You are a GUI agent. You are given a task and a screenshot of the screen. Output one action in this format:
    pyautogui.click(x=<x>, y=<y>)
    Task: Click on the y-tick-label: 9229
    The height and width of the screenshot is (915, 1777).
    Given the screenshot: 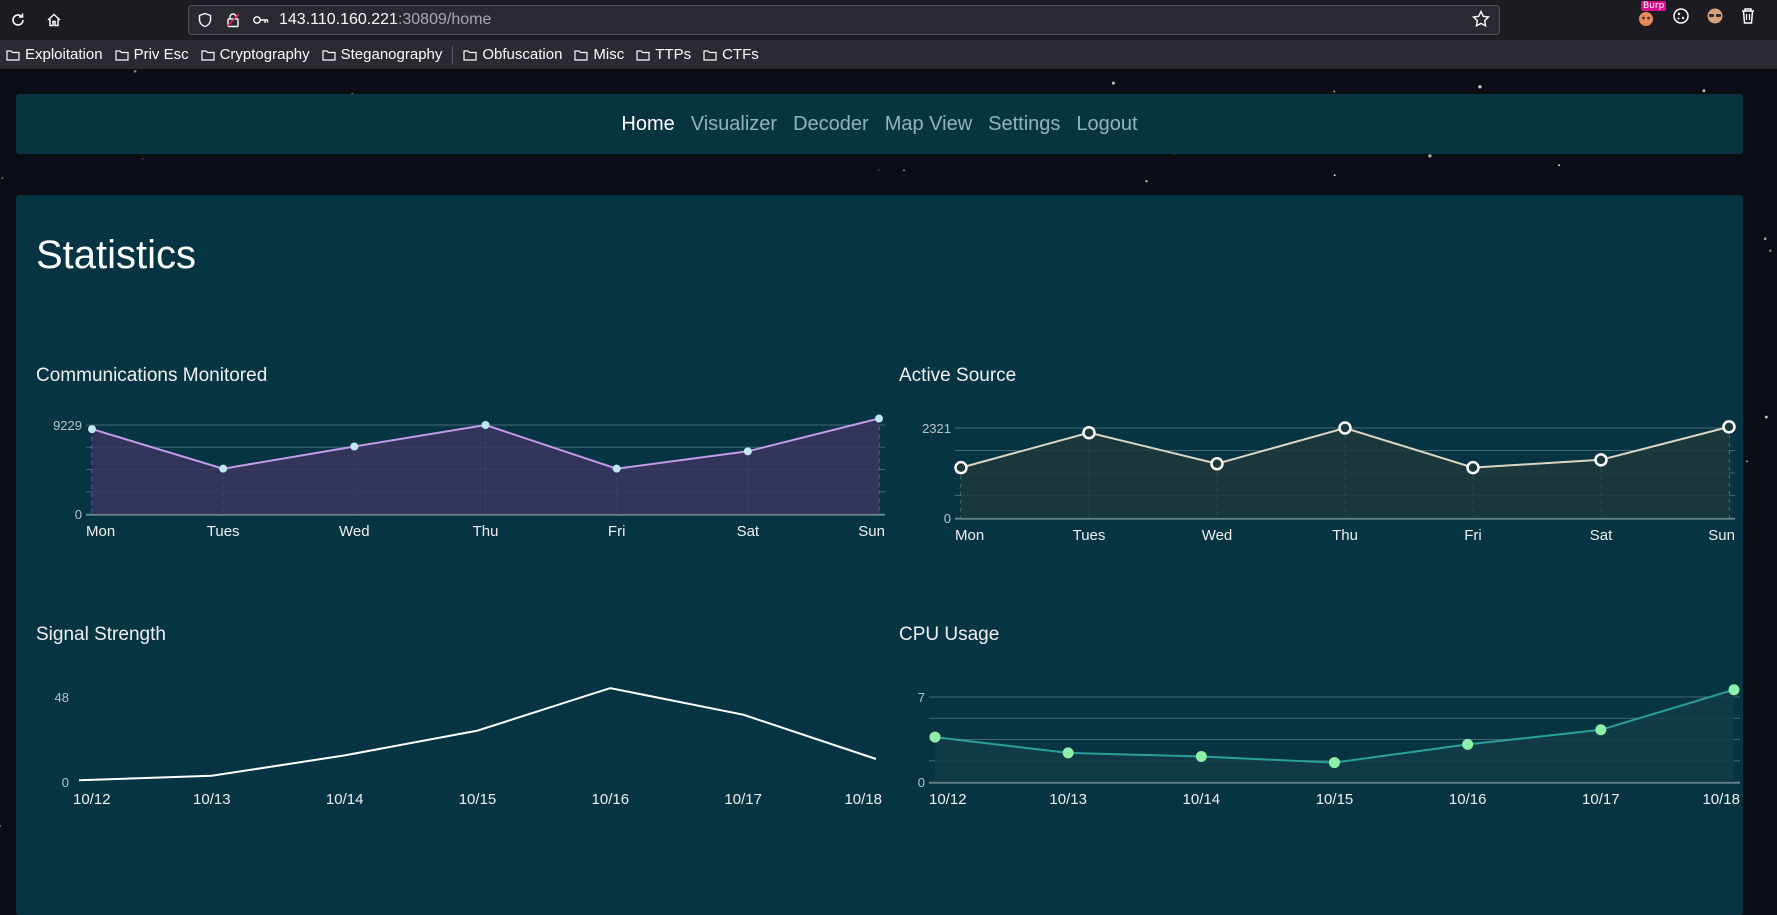 What is the action you would take?
    pyautogui.click(x=67, y=425)
    